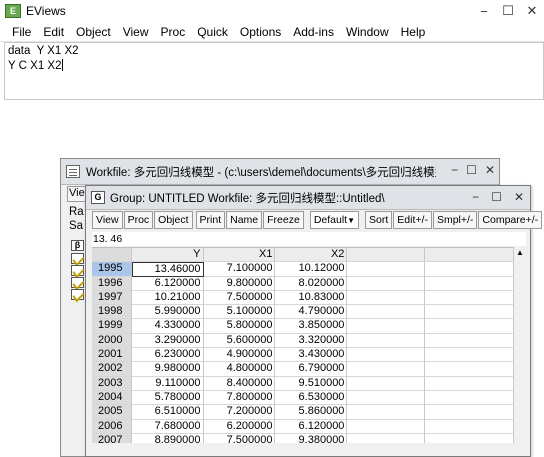 This screenshot has width=544, height=457. What do you see at coordinates (274, 71) in the screenshot?
I see `command-input: data Y X1 X2 Y C X1 X2` at bounding box center [274, 71].